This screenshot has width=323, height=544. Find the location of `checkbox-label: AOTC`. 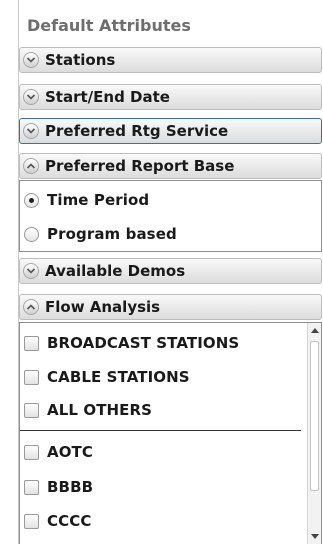

checkbox-label: AOTC is located at coordinates (70, 452).